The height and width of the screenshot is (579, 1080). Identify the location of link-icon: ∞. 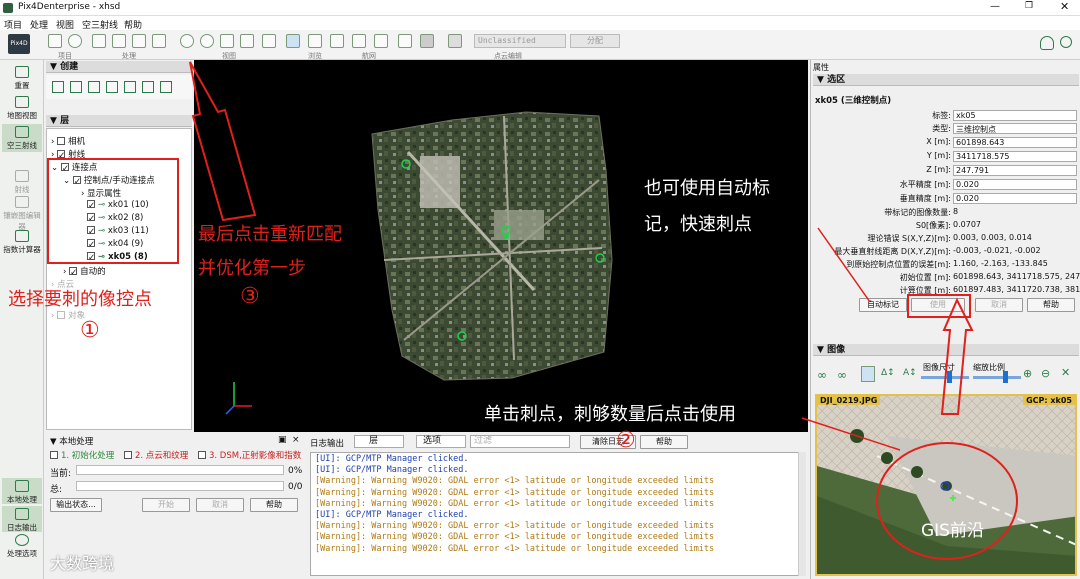
(822, 375).